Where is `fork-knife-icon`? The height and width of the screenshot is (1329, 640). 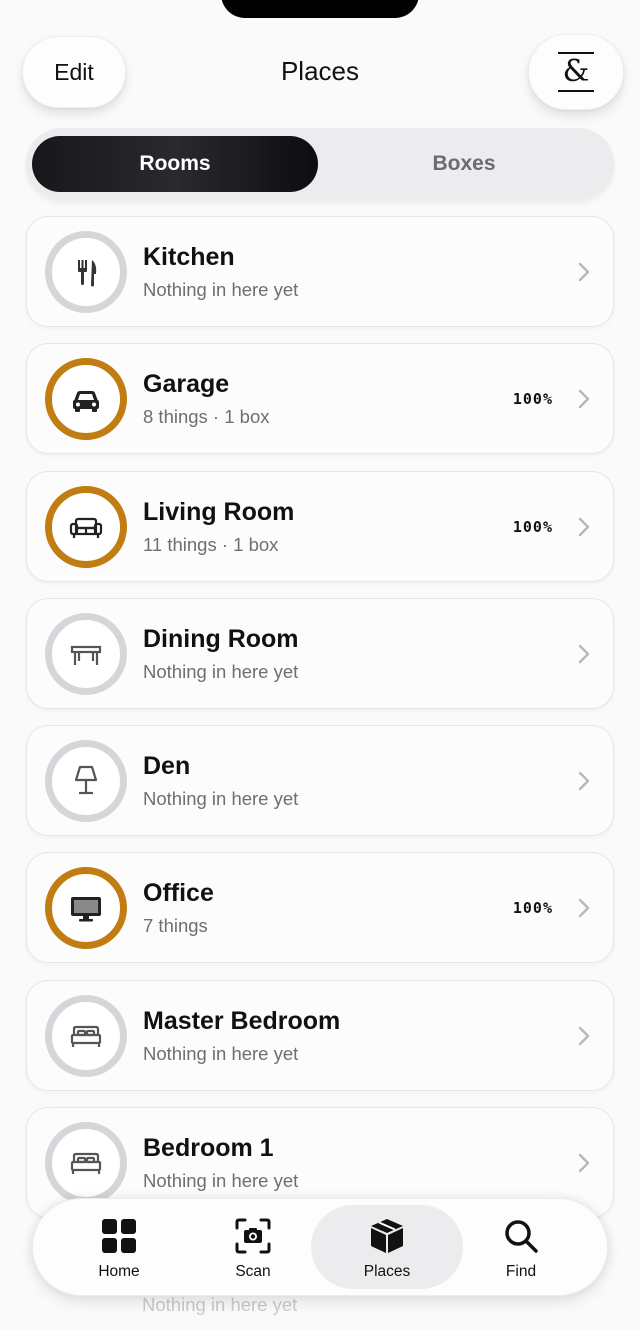 fork-knife-icon is located at coordinates (87, 273).